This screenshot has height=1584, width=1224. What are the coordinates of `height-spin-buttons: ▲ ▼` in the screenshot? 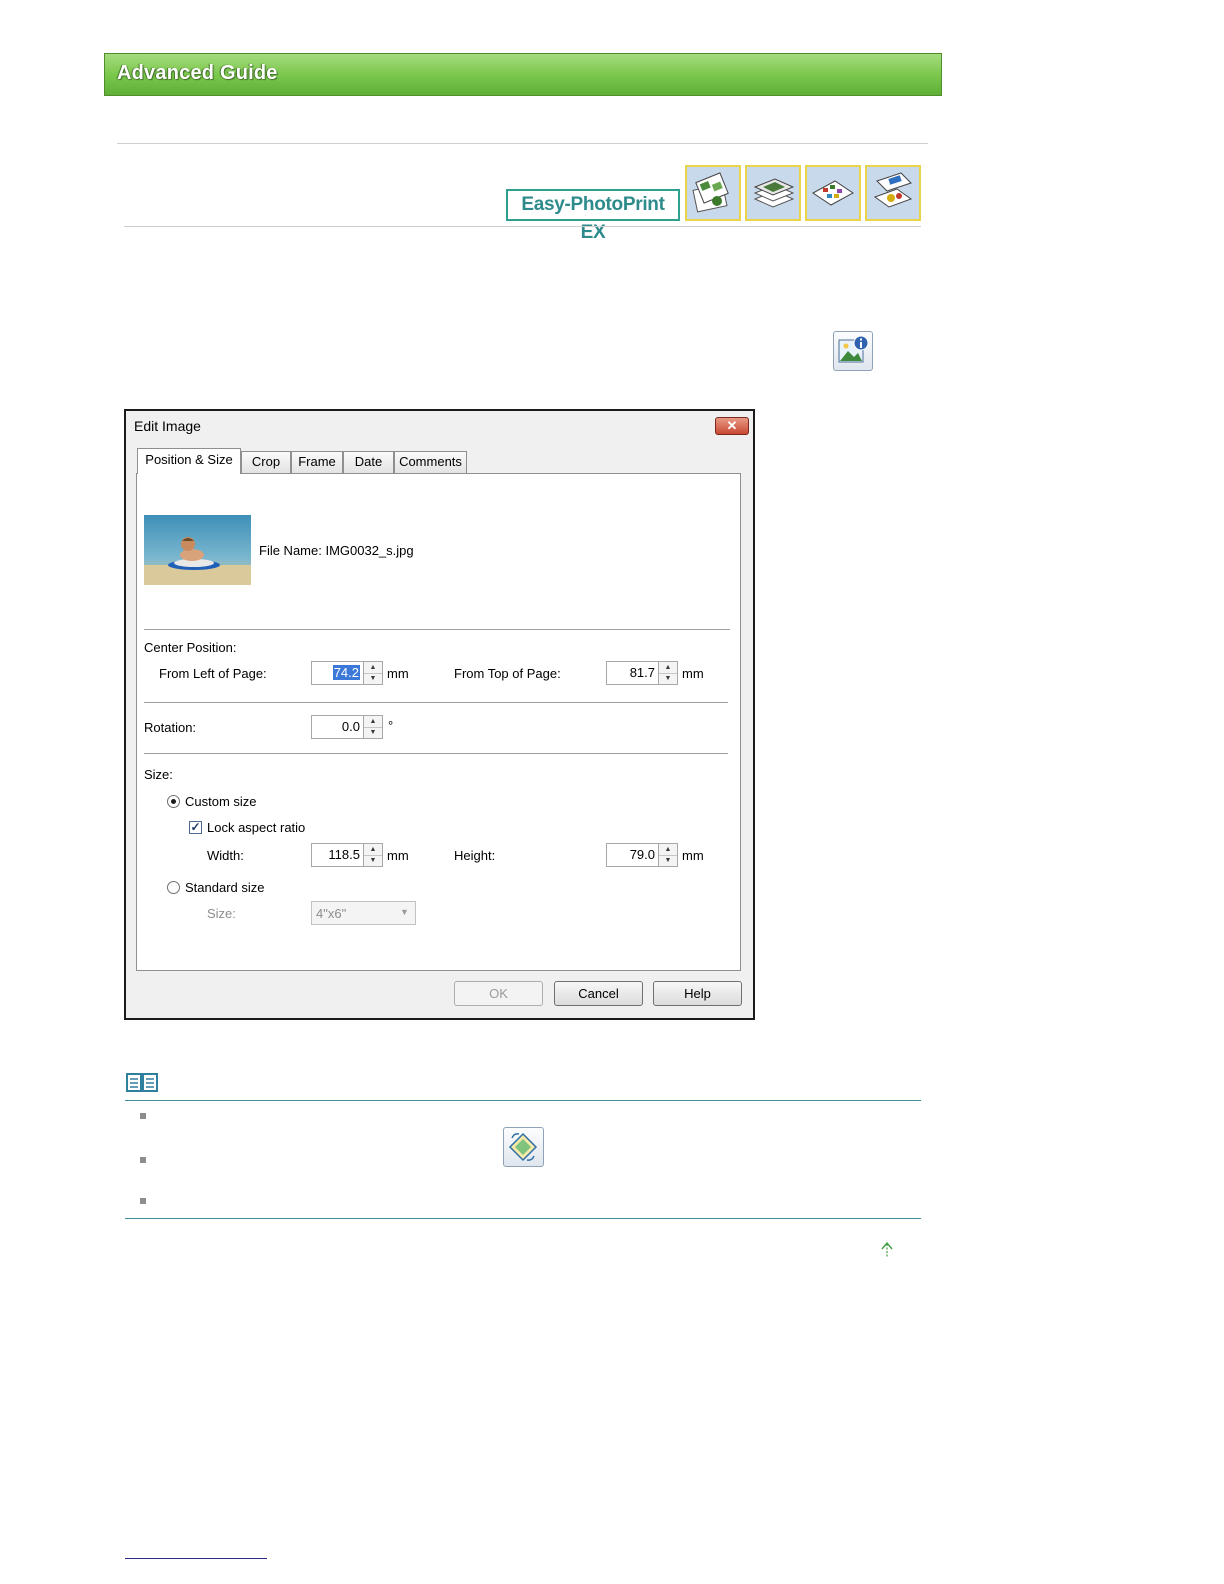 It's located at (668, 855).